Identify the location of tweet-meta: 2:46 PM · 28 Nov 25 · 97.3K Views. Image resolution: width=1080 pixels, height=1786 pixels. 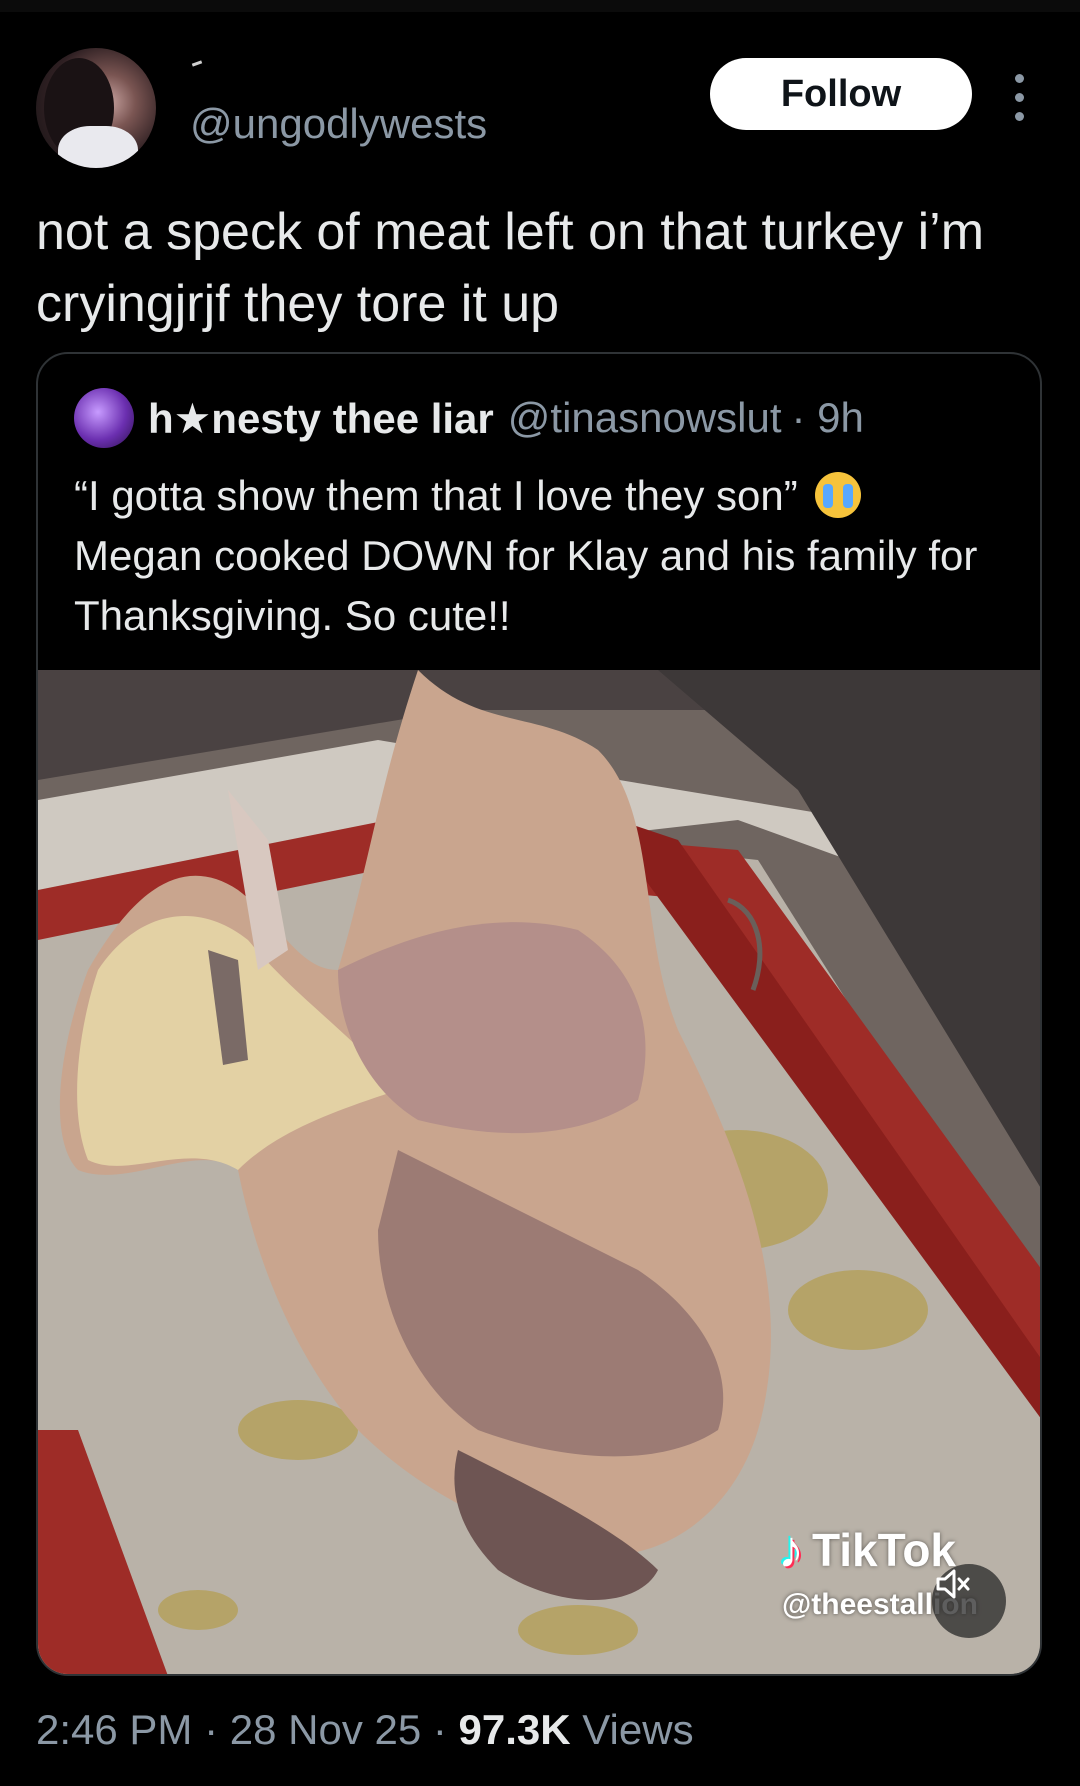
(365, 1730).